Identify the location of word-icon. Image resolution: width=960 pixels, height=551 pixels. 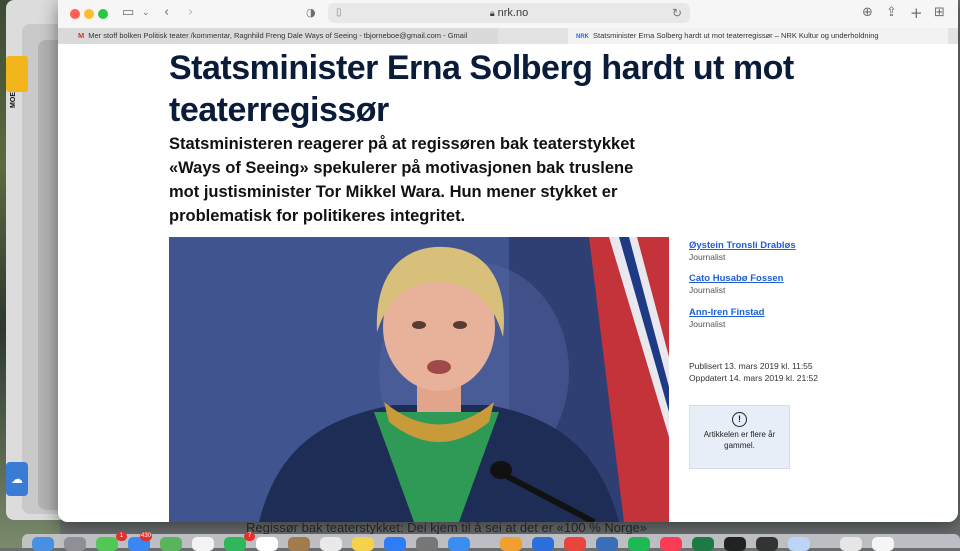
(543, 544).